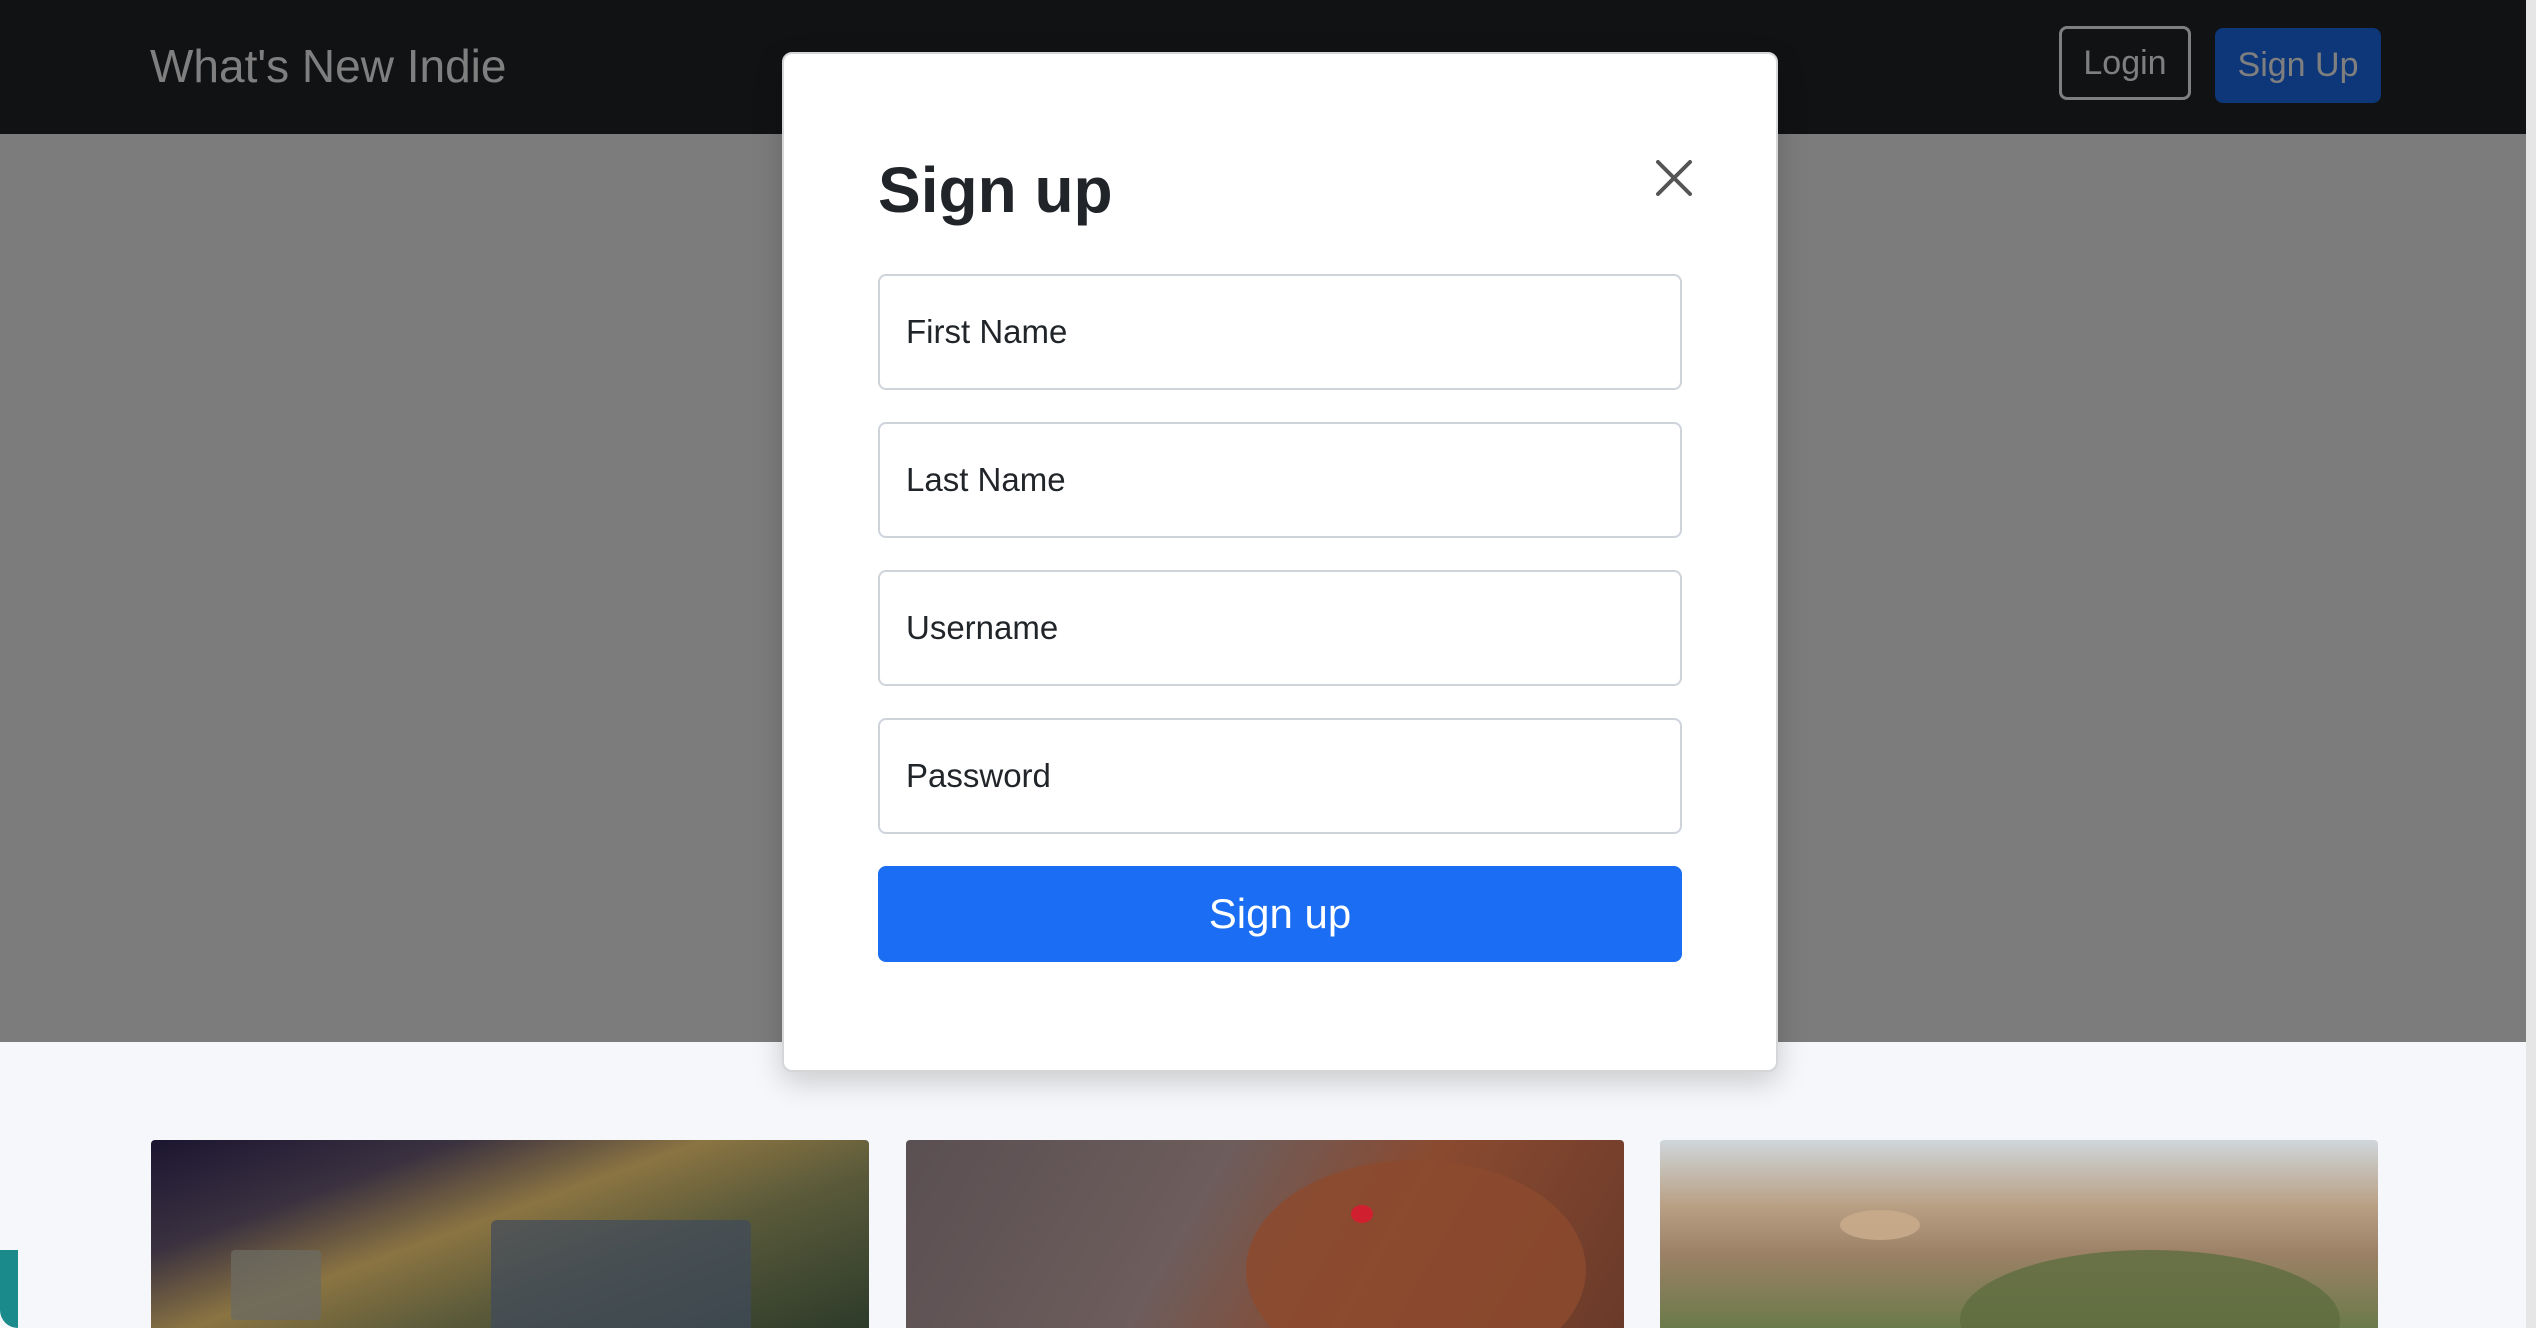 This screenshot has width=2536, height=1328. I want to click on window-scrollbar, so click(2531, 664).